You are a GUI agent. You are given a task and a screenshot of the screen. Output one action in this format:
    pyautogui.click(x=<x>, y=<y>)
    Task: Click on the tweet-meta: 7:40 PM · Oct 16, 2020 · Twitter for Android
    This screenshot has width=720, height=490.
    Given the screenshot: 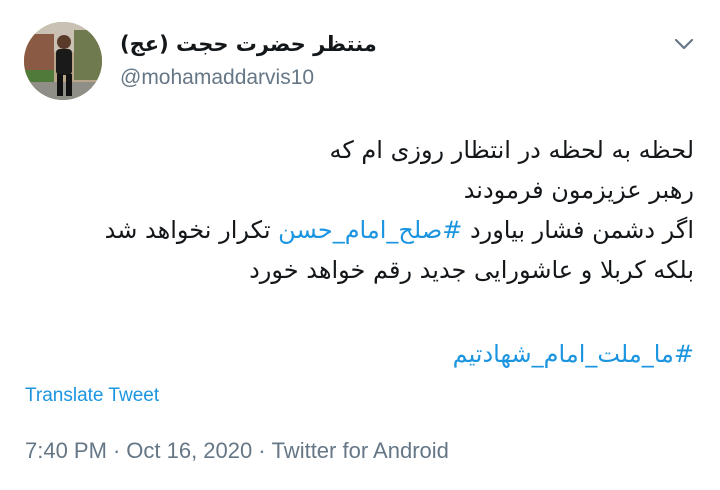 What is the action you would take?
    pyautogui.click(x=237, y=451)
    